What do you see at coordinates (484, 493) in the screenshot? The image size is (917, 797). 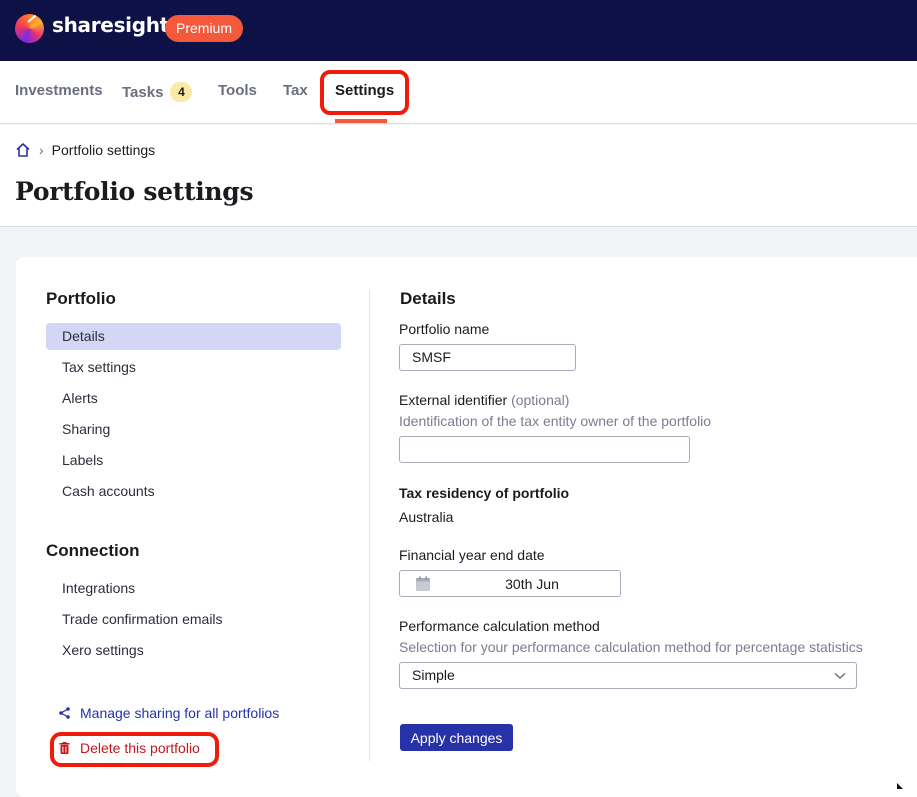 I see `tax-residency-label: Tax residency of portfolio` at bounding box center [484, 493].